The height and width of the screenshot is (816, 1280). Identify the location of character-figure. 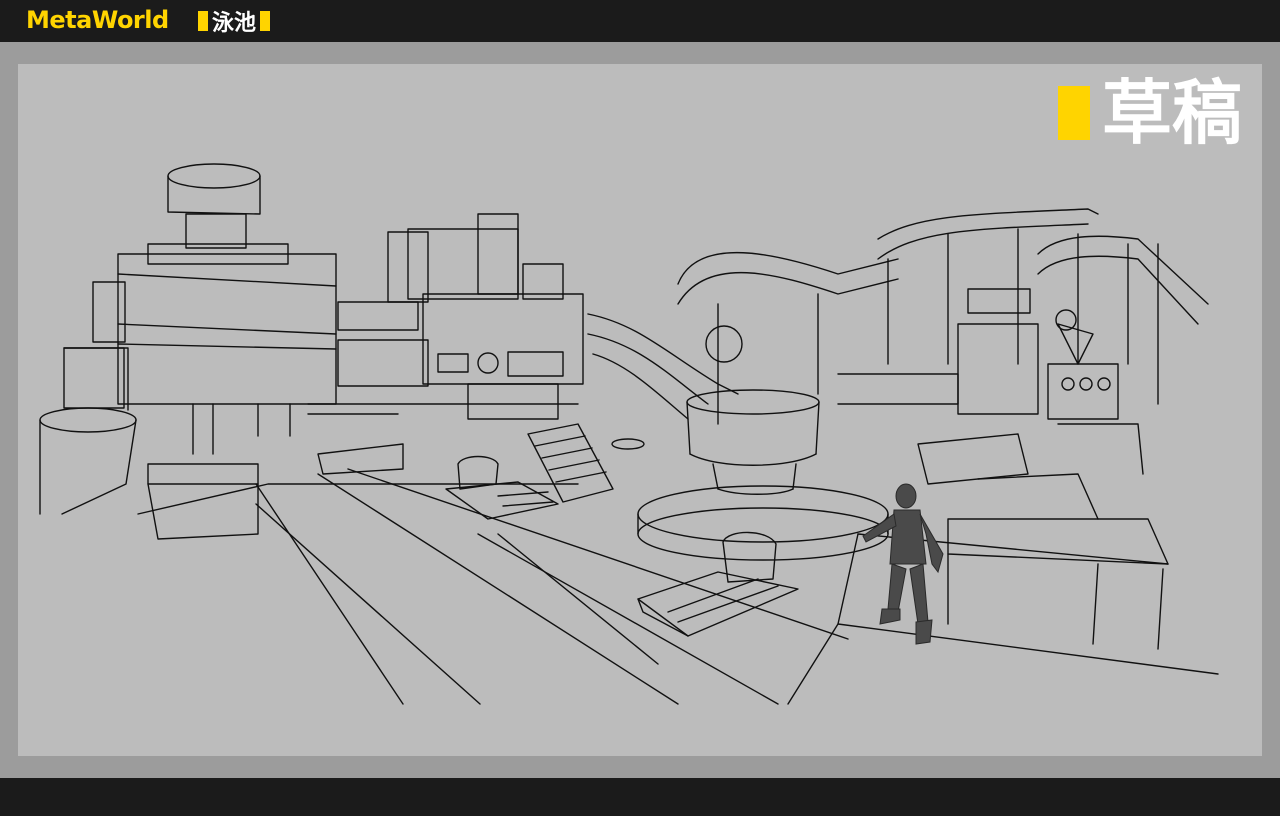
(903, 564).